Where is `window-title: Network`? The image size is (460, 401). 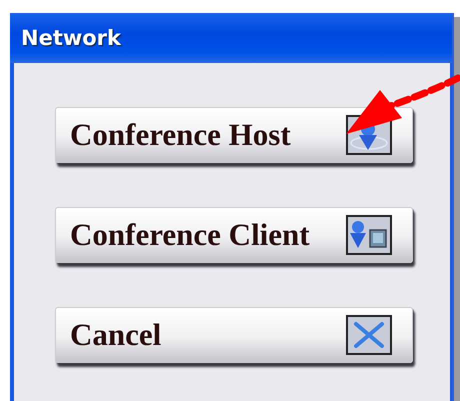
window-title: Network is located at coordinates (71, 38).